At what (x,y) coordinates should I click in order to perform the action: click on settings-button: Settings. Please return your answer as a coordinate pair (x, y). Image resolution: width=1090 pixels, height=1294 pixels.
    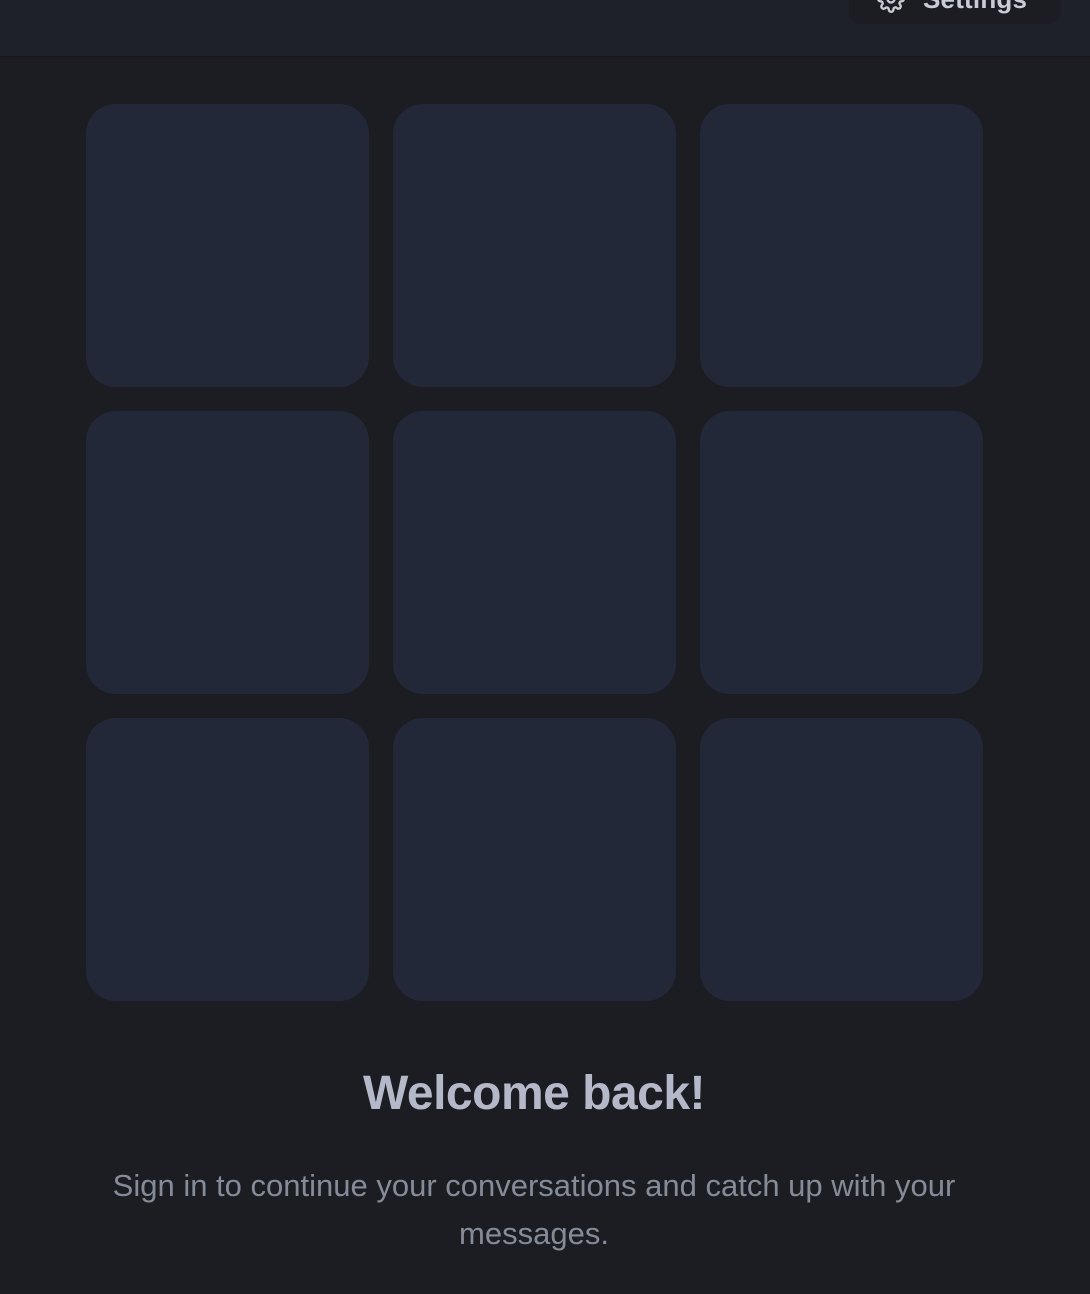
    Looking at the image, I should click on (955, 12).